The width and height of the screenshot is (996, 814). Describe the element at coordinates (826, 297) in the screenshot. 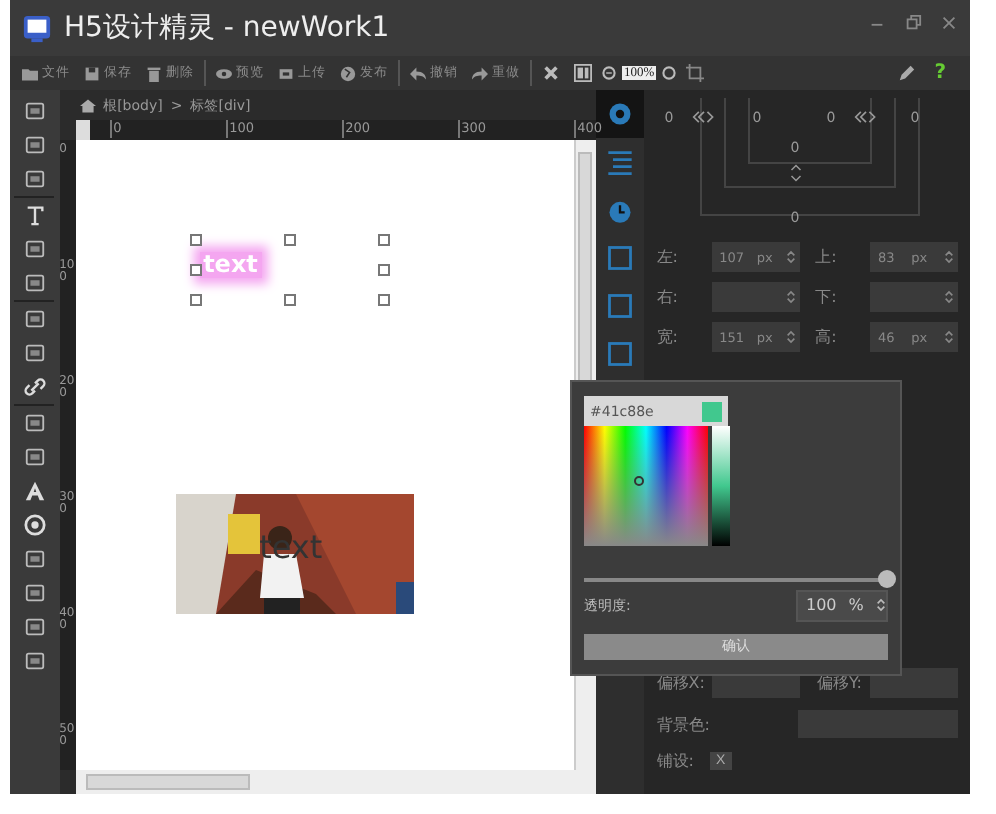

I see `field-label: 下:` at that location.